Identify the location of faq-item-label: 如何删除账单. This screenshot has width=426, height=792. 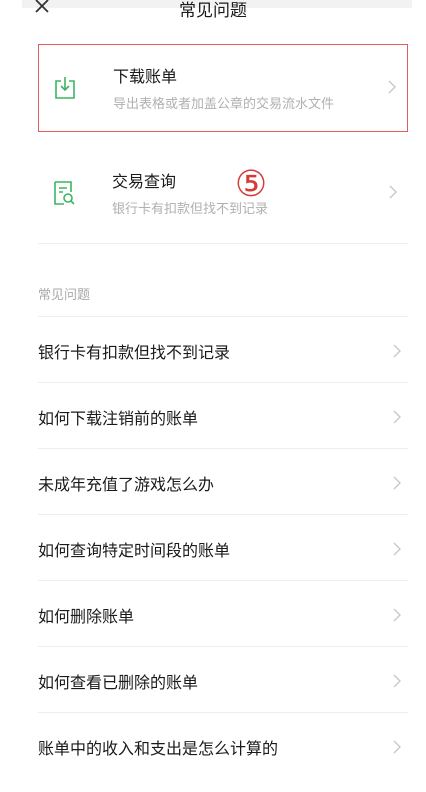
(86, 616).